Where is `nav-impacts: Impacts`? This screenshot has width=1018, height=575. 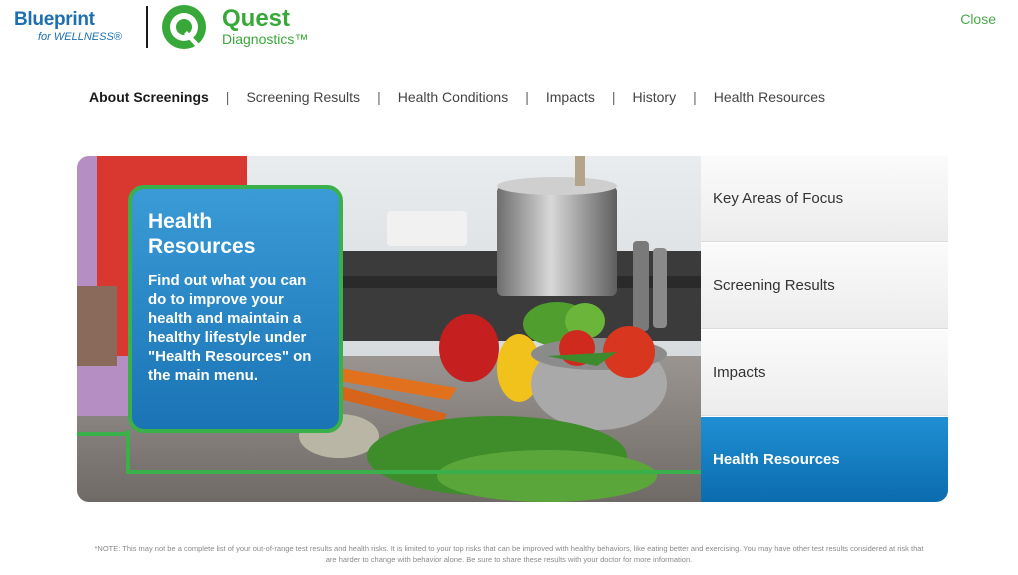 nav-impacts: Impacts is located at coordinates (570, 97).